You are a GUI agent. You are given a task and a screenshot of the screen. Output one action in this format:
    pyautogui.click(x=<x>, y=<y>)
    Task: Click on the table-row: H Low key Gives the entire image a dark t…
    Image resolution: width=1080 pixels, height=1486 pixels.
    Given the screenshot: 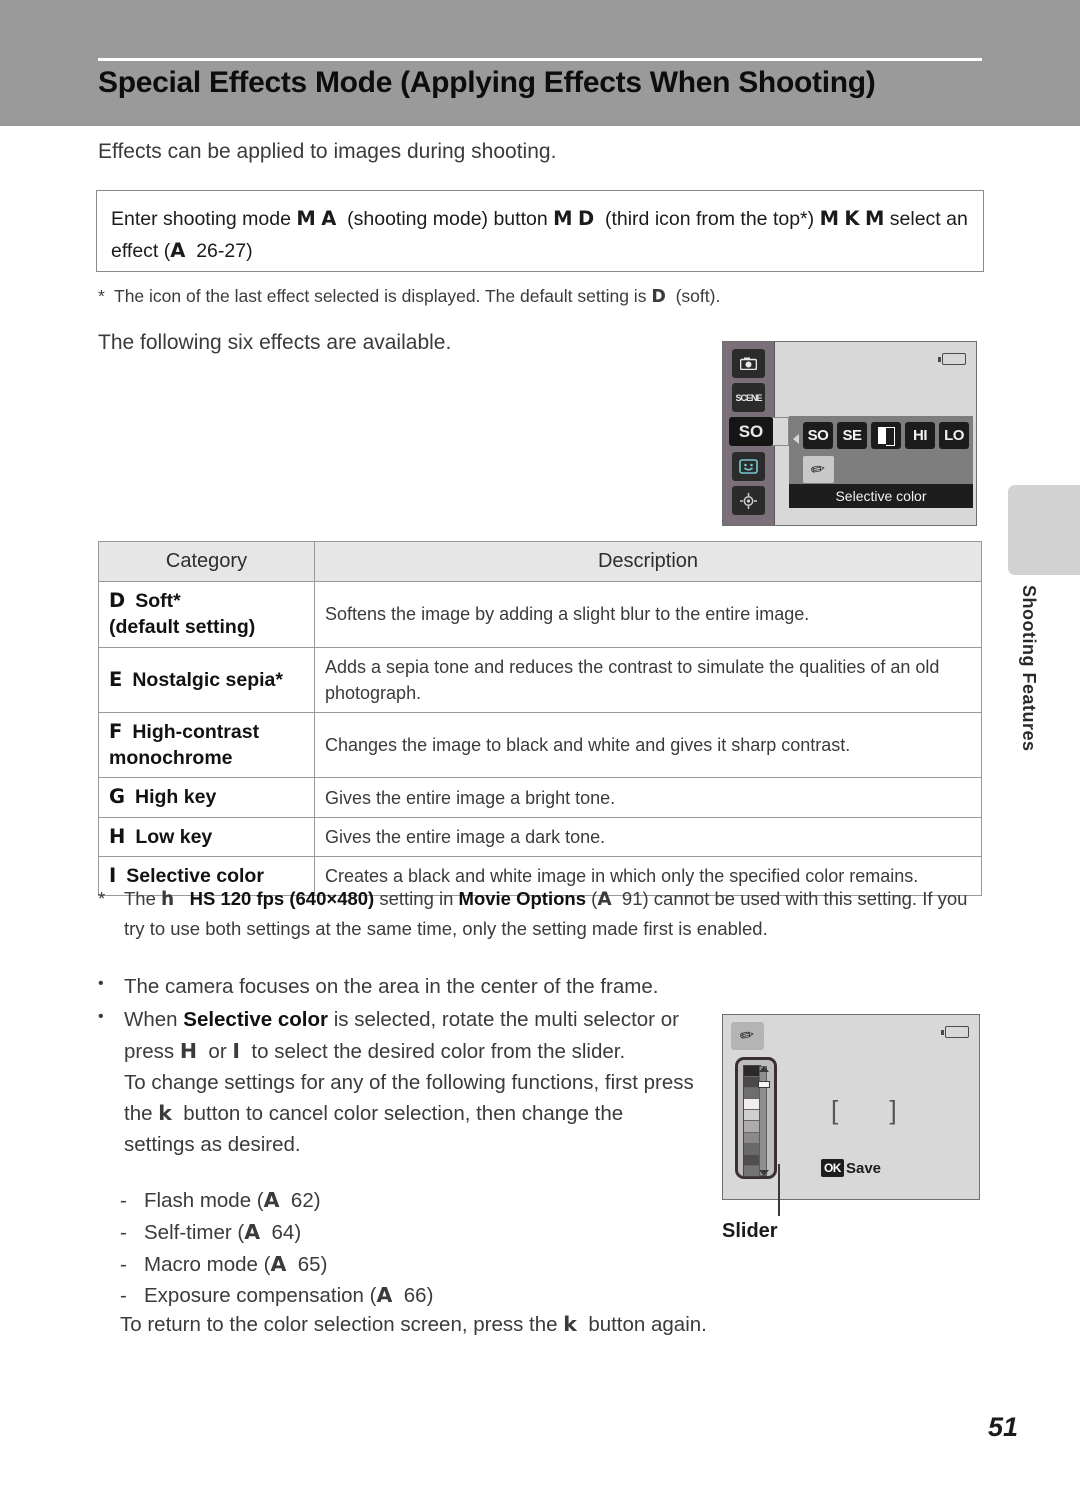 What is the action you would take?
    pyautogui.click(x=540, y=837)
    